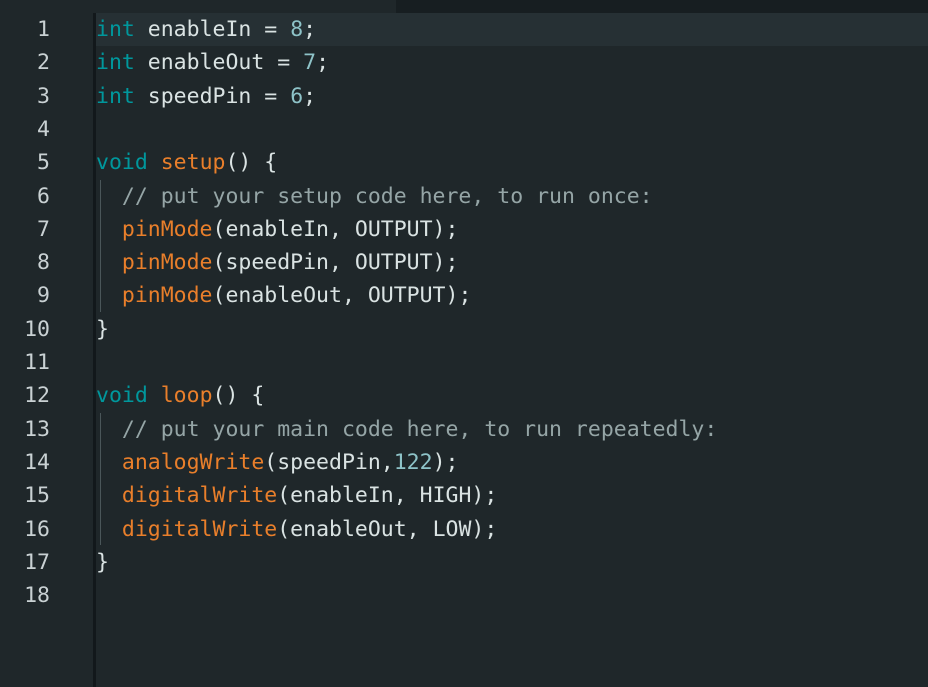 This screenshot has height=687, width=928. What do you see at coordinates (43, 163) in the screenshot?
I see `line-number: 5` at bounding box center [43, 163].